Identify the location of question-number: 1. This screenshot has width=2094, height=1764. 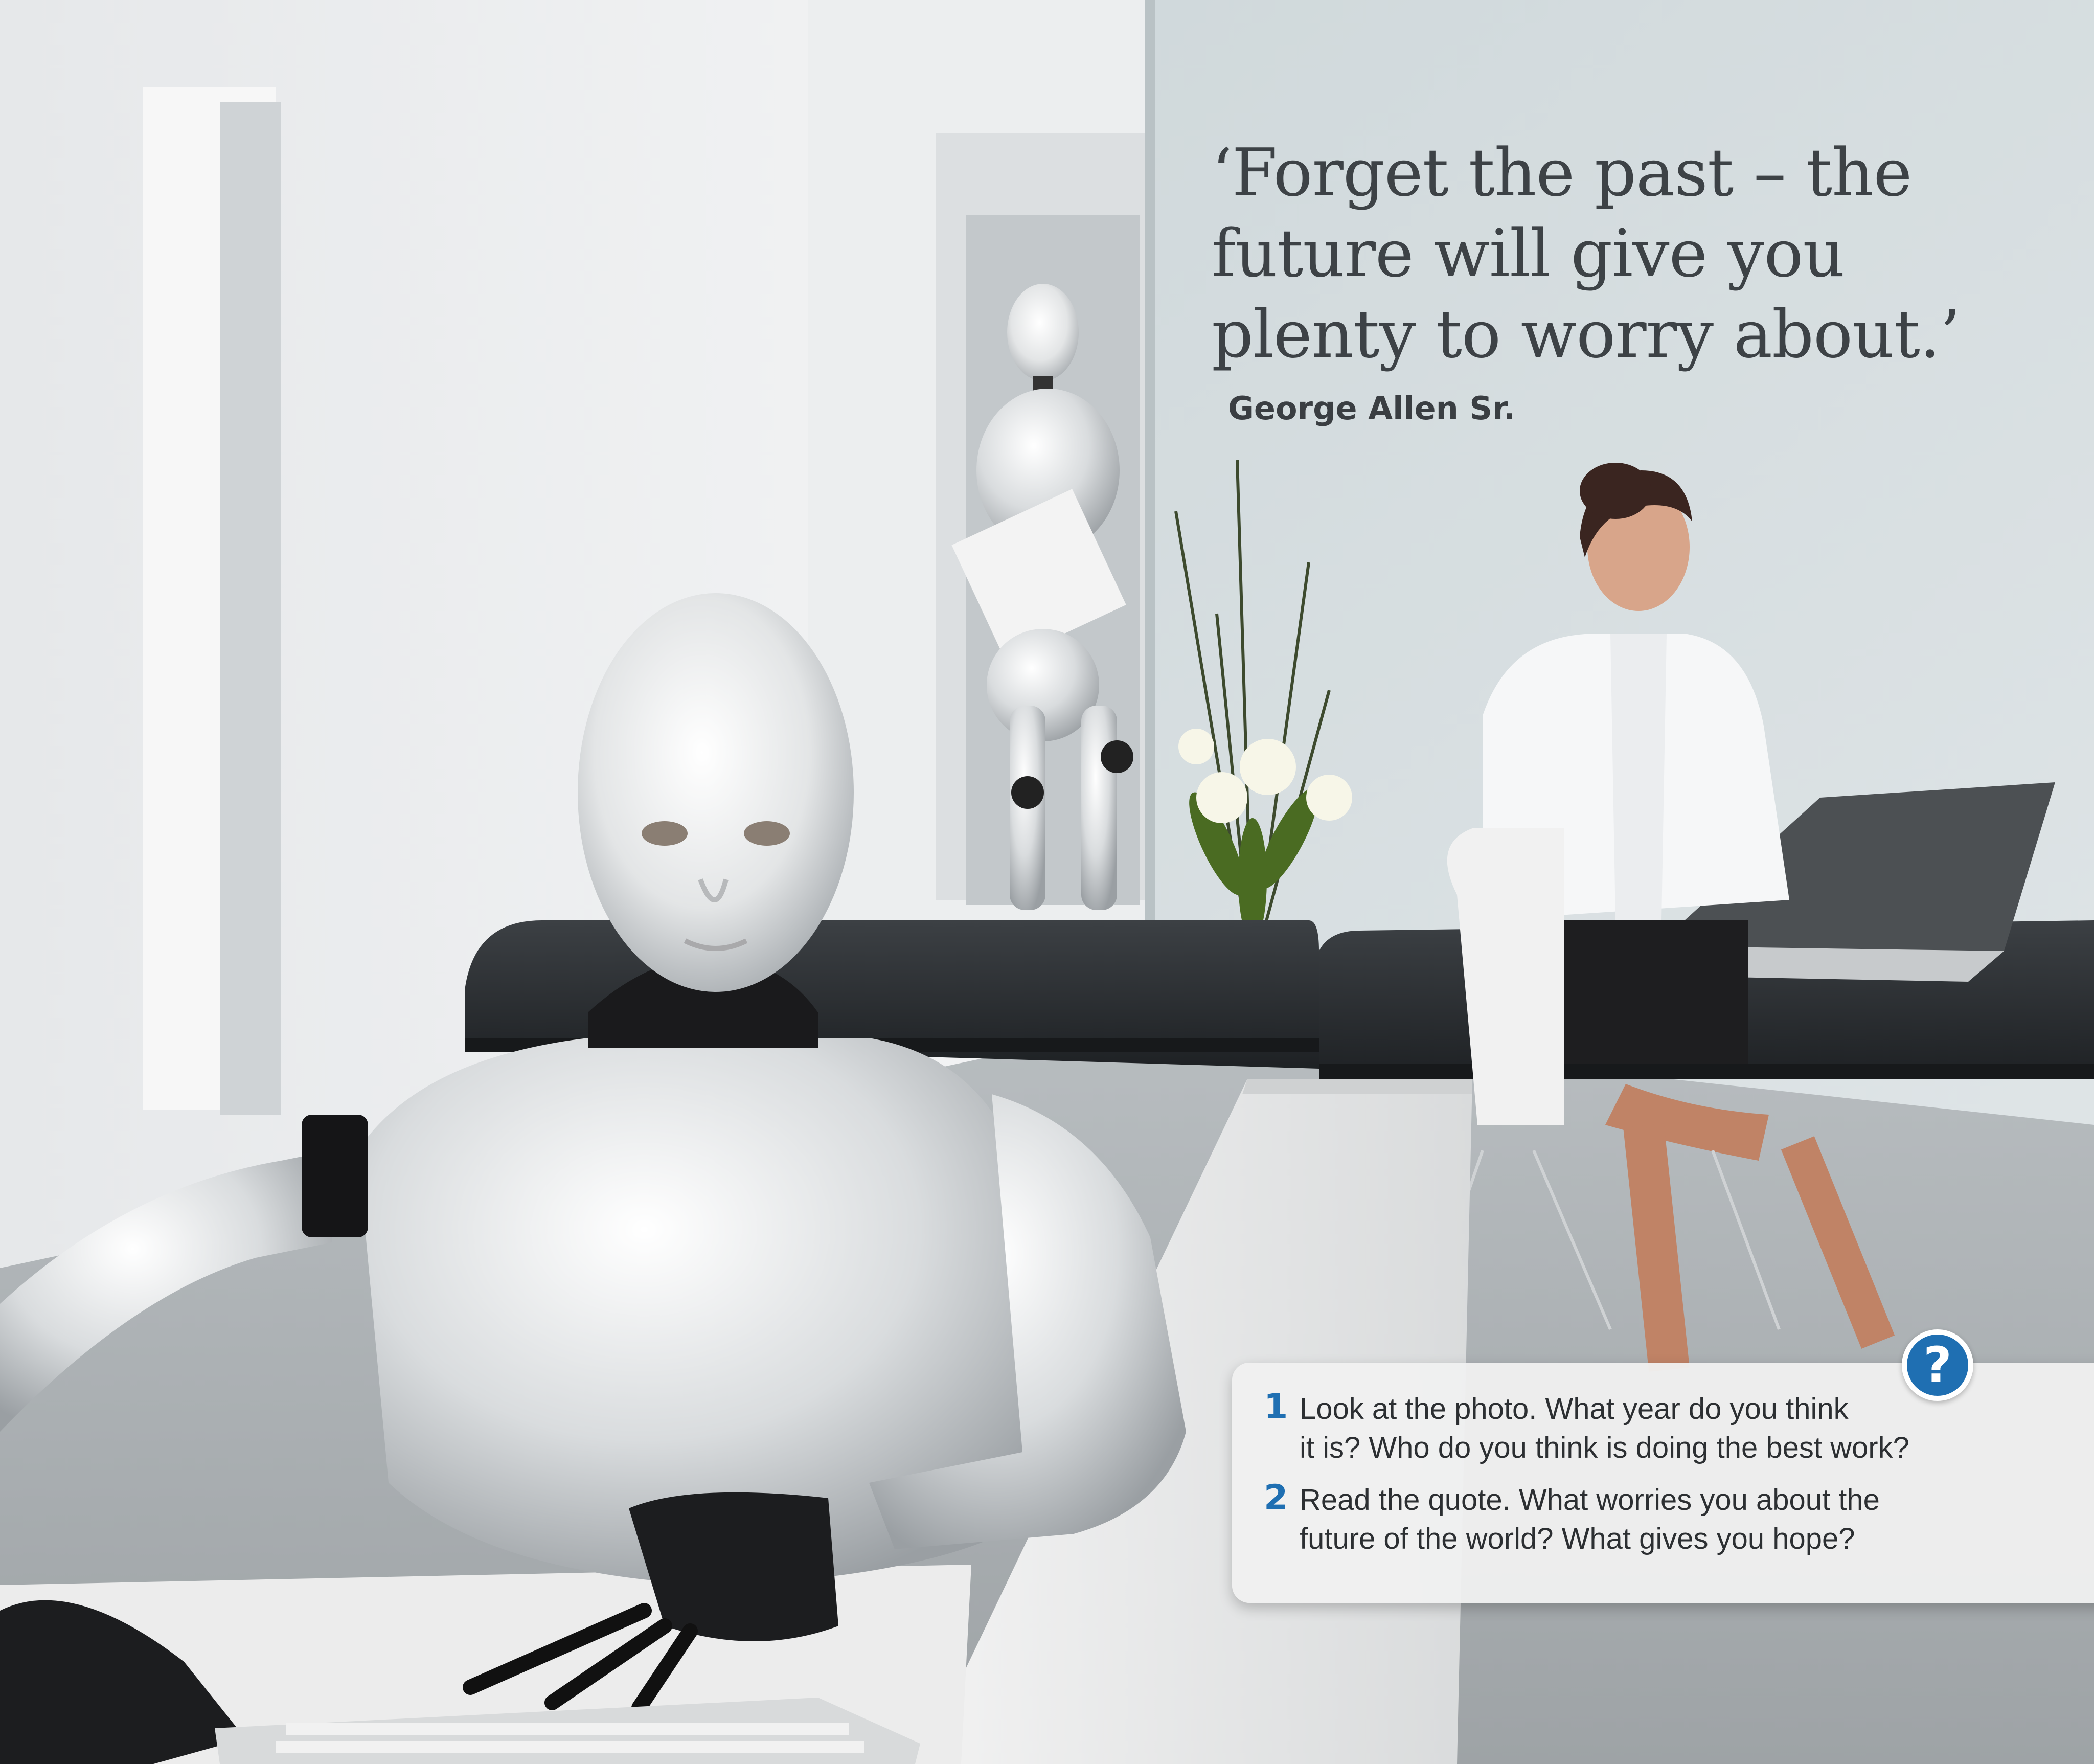
(1276, 1407).